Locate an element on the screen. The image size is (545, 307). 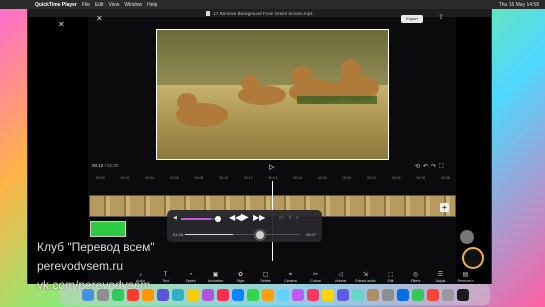
elapsed-time: 01:26 is located at coordinates (178, 234).